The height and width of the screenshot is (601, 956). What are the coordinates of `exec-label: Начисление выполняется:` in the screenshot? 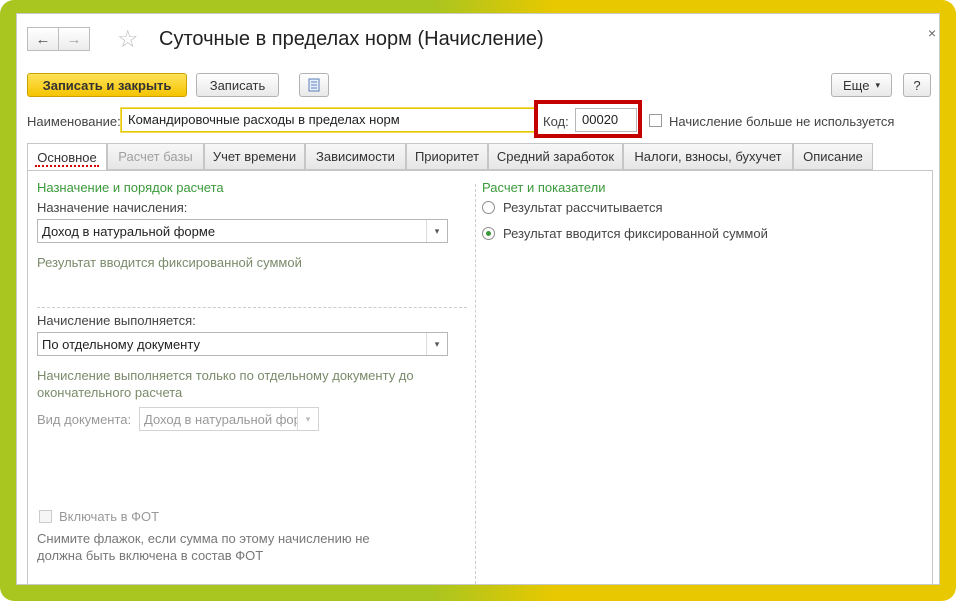 It's located at (116, 320).